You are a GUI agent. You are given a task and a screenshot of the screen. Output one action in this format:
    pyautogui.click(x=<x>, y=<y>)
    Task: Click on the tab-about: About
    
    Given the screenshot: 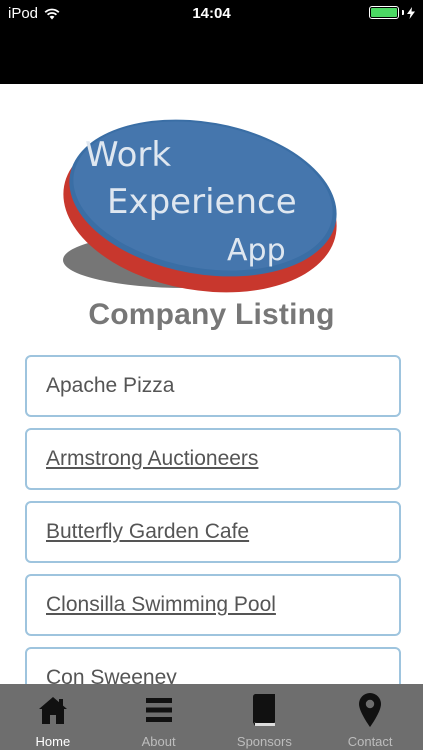 What is the action you would take?
    pyautogui.click(x=159, y=717)
    